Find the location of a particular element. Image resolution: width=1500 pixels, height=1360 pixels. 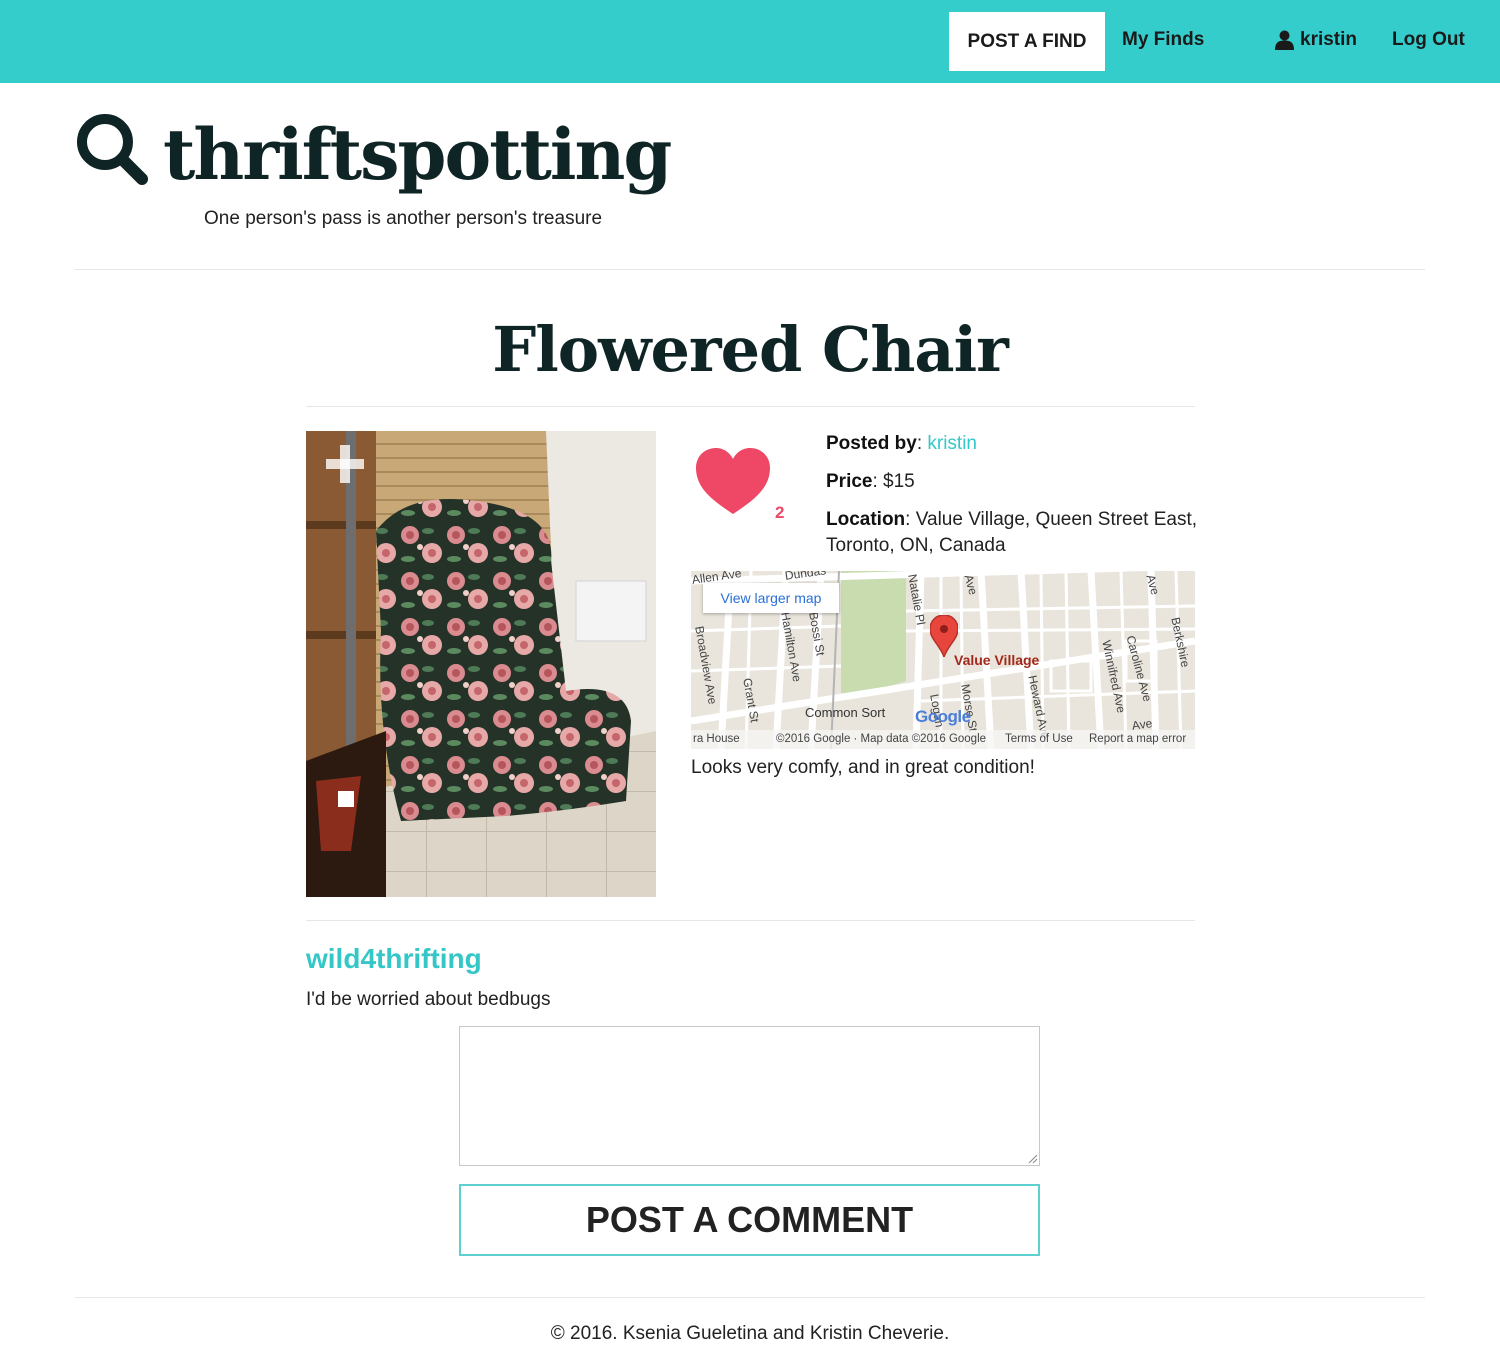

price-value: $15 is located at coordinates (899, 481).